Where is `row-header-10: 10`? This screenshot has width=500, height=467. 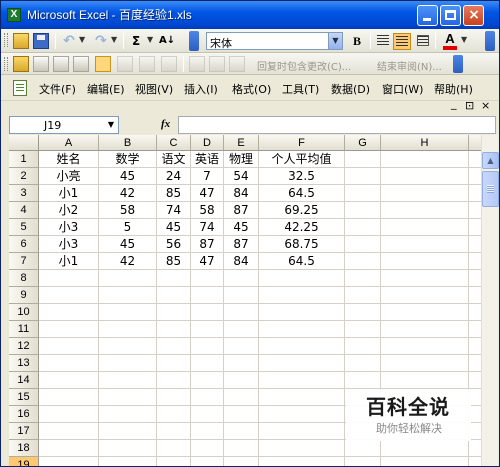 row-header-10: 10 is located at coordinates (24, 312).